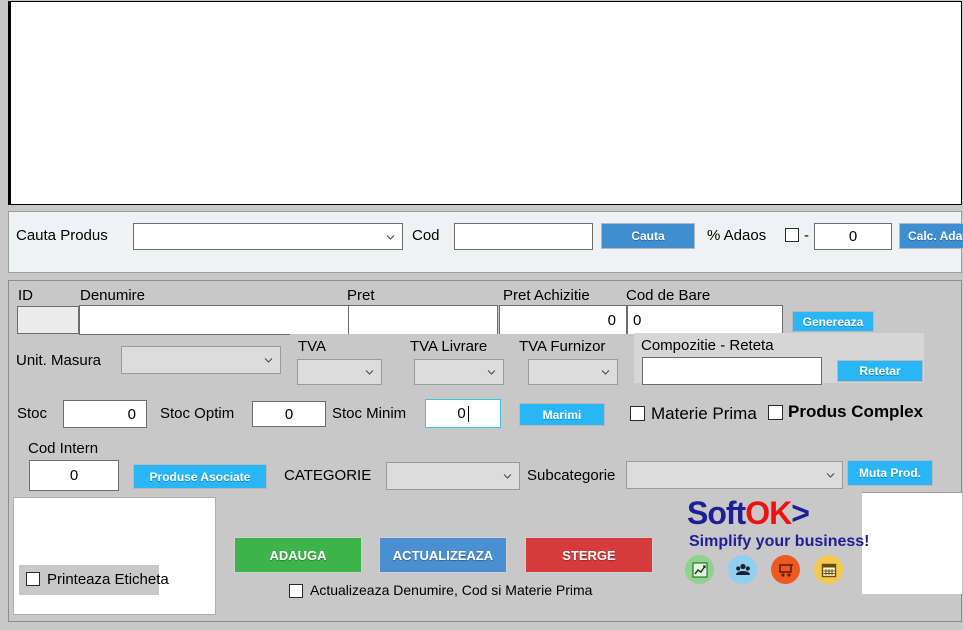  I want to click on logo-ok-text: OK, so click(768, 513).